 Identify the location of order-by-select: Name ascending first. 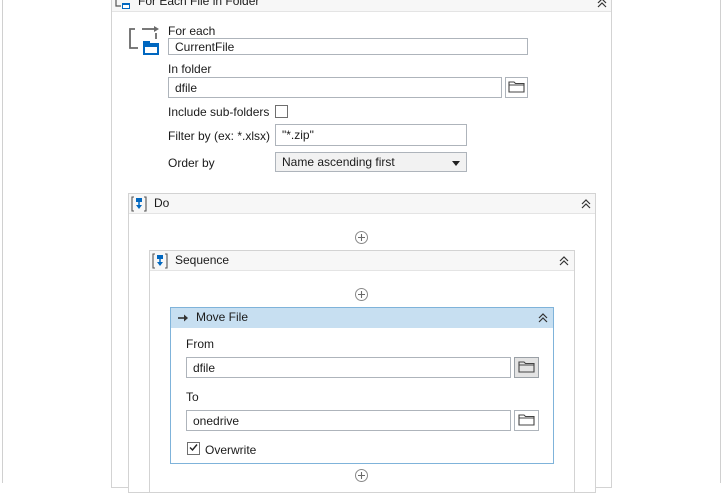
(371, 162).